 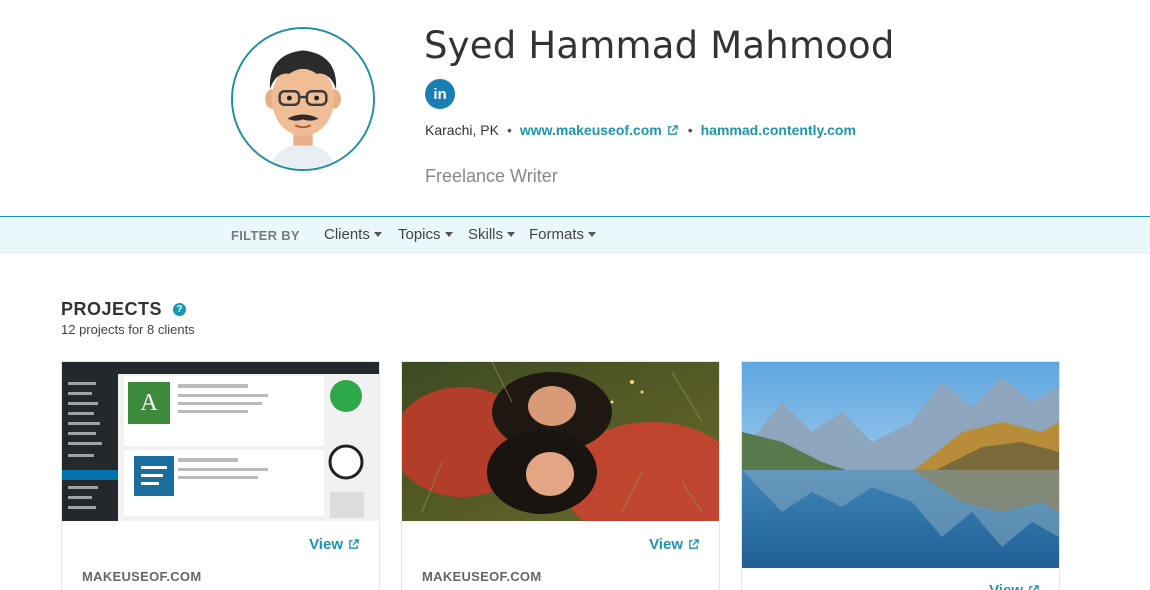 What do you see at coordinates (486, 234) in the screenshot?
I see `filter-skills-label: Skills` at bounding box center [486, 234].